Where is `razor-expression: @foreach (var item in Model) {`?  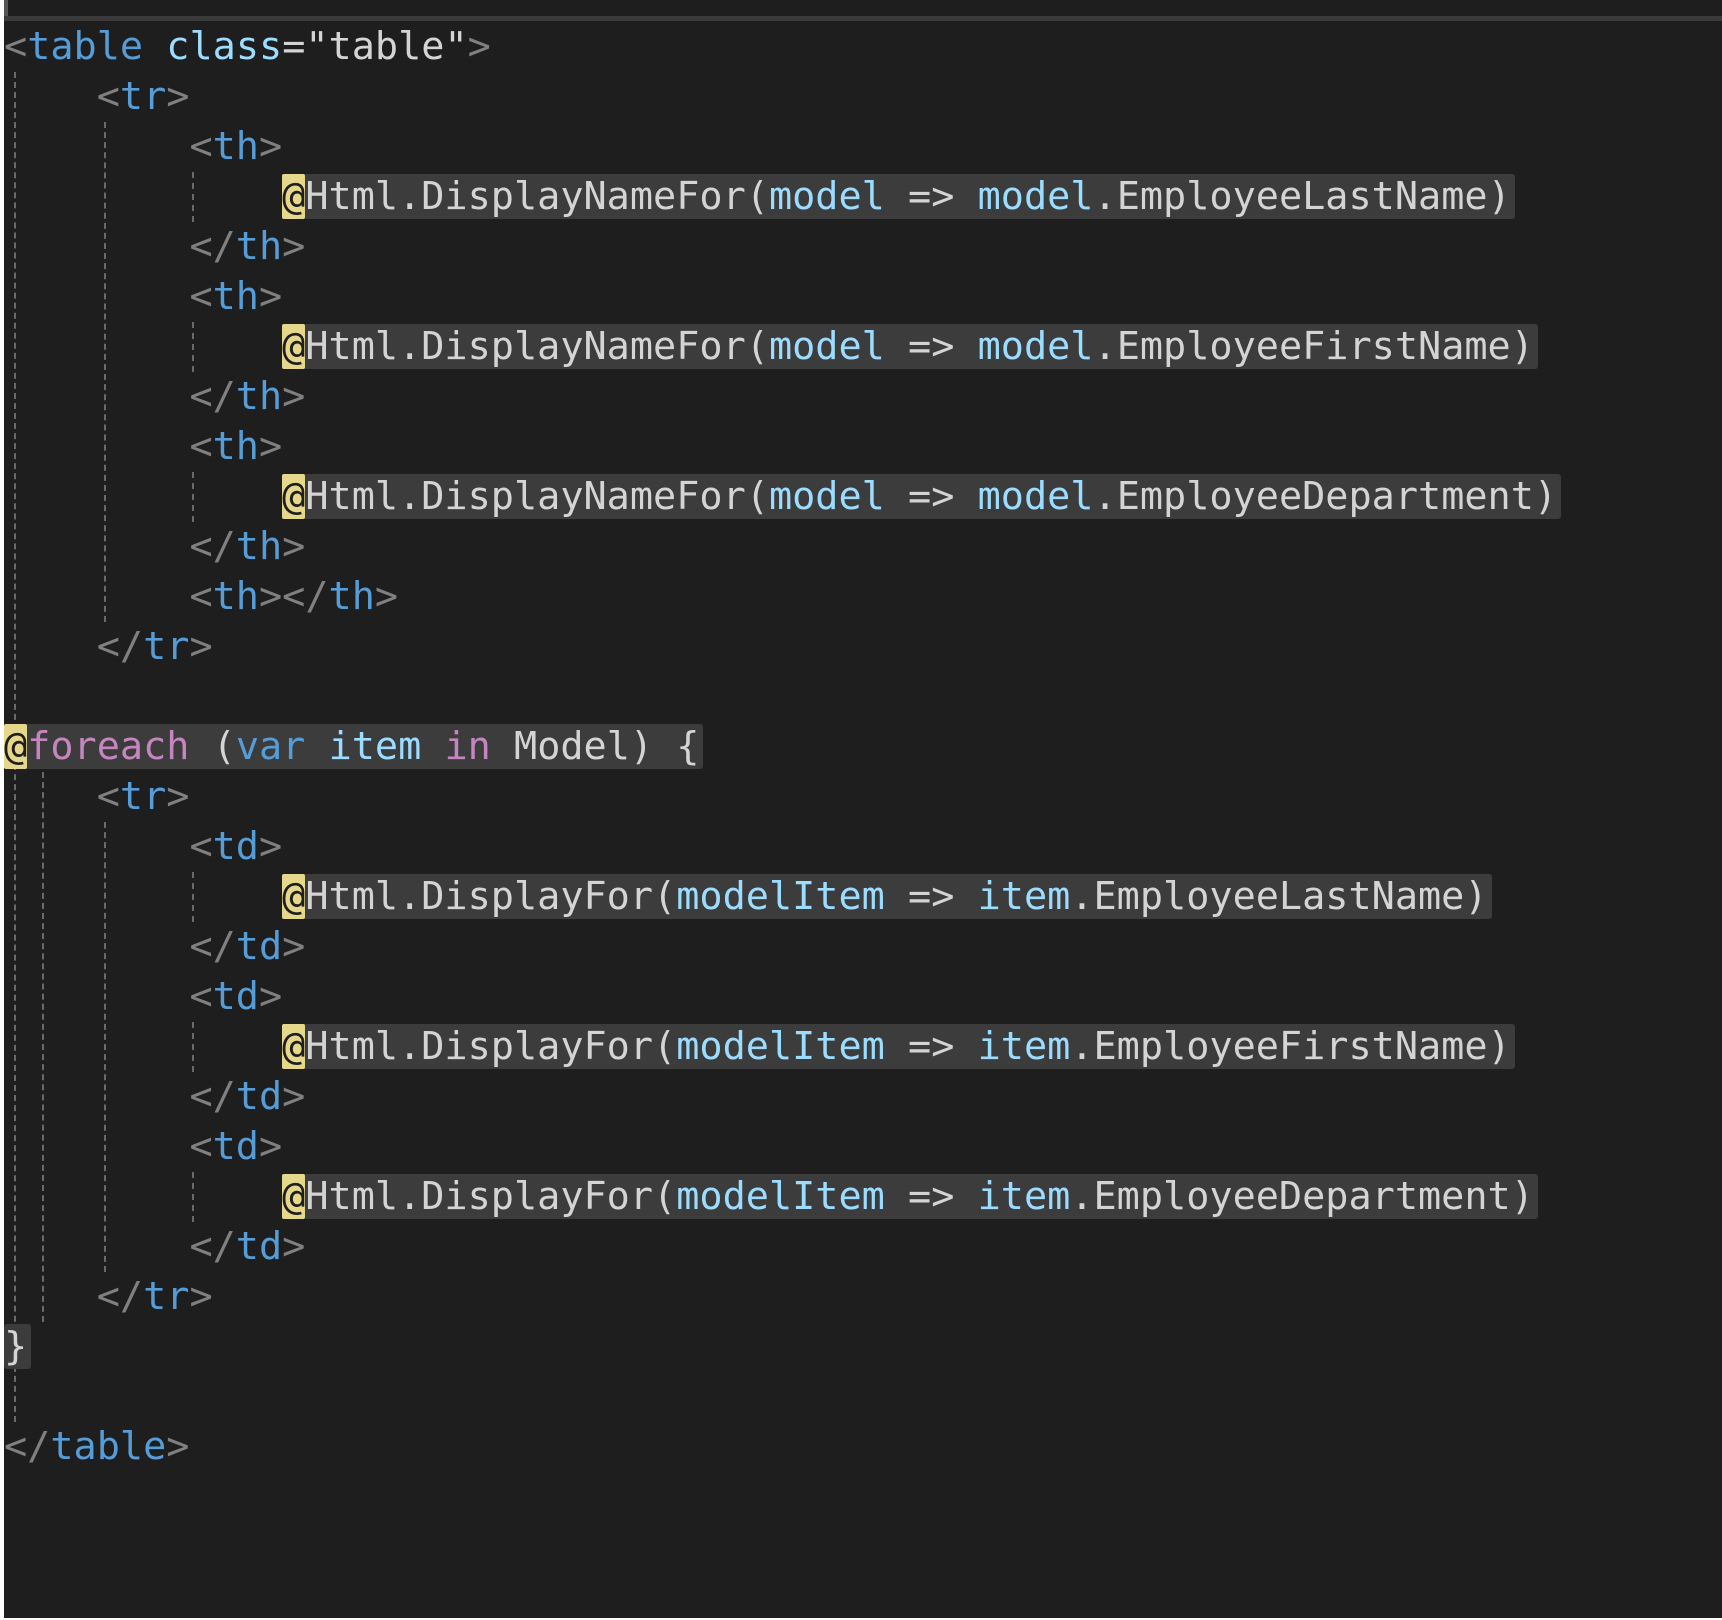
razor-expression: @foreach (var item in Model) { is located at coordinates (354, 746).